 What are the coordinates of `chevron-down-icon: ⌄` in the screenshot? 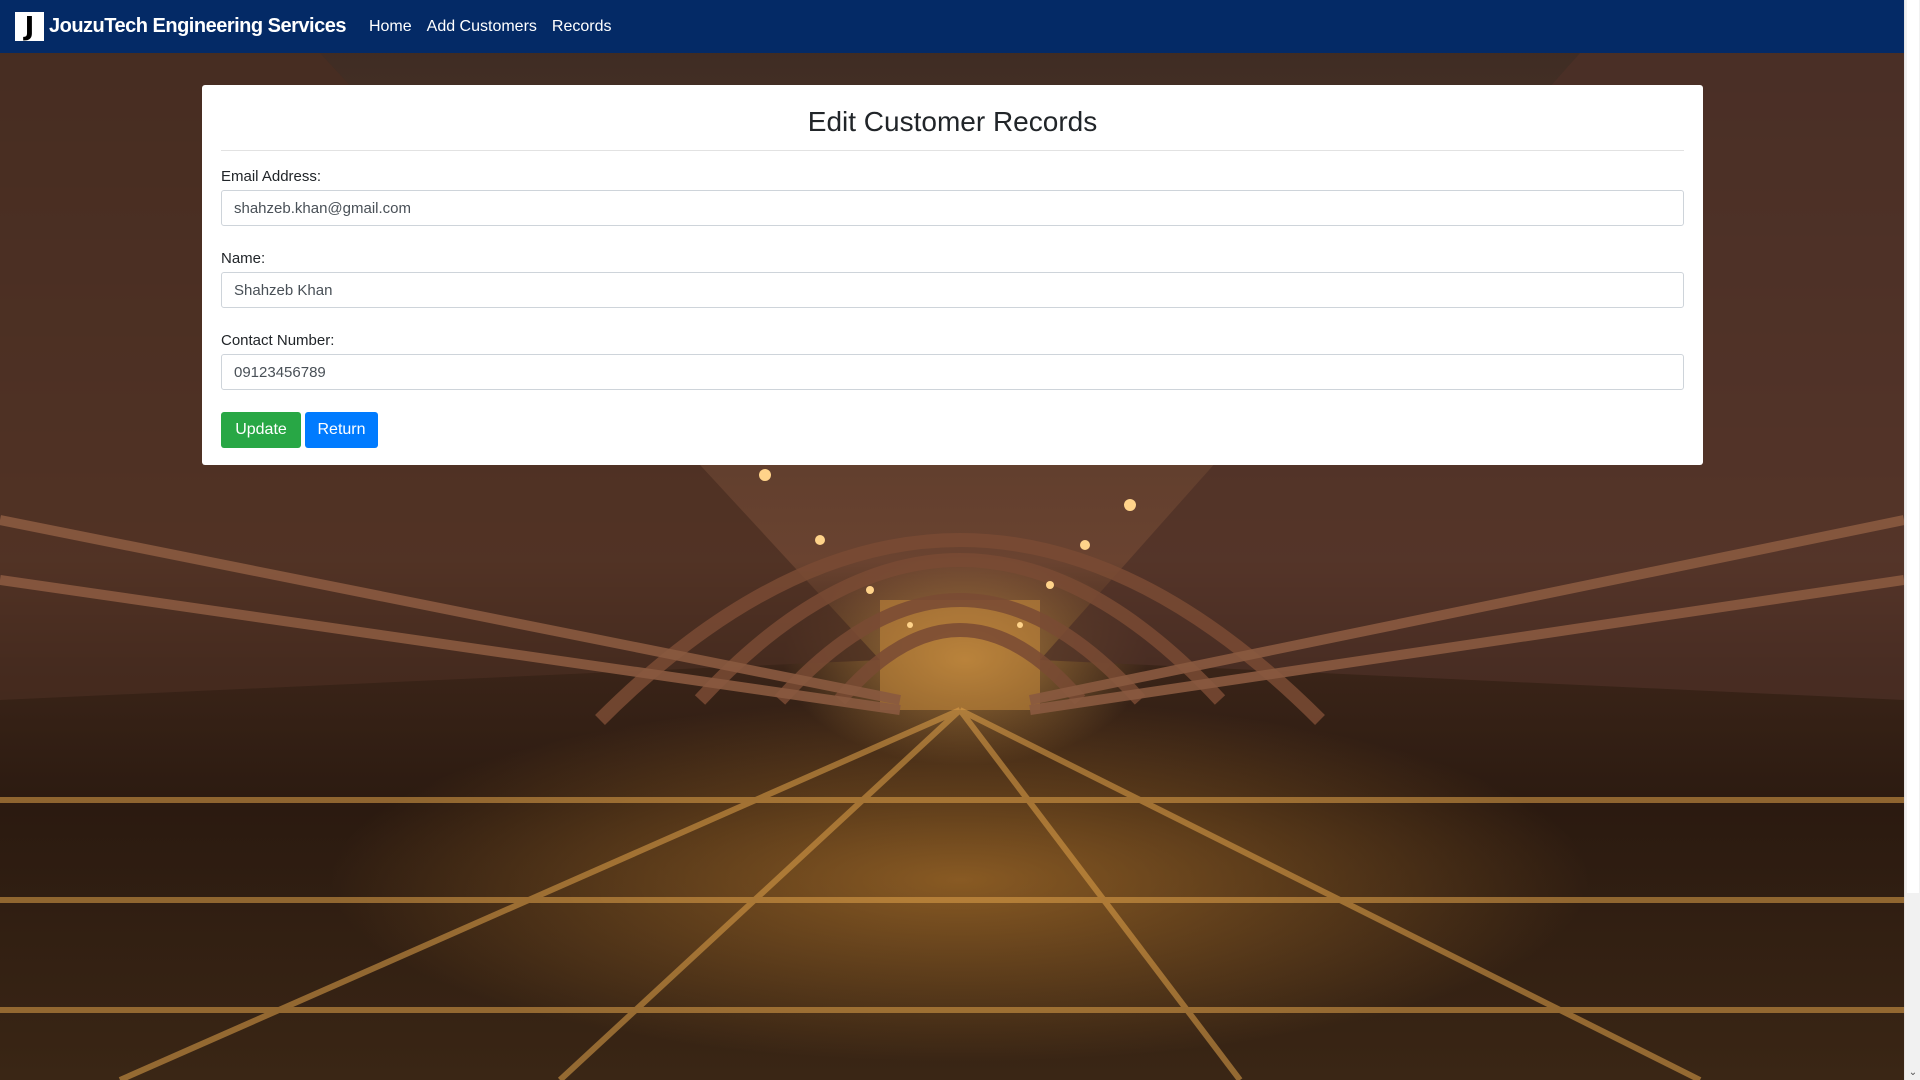 It's located at (1913, 1073).